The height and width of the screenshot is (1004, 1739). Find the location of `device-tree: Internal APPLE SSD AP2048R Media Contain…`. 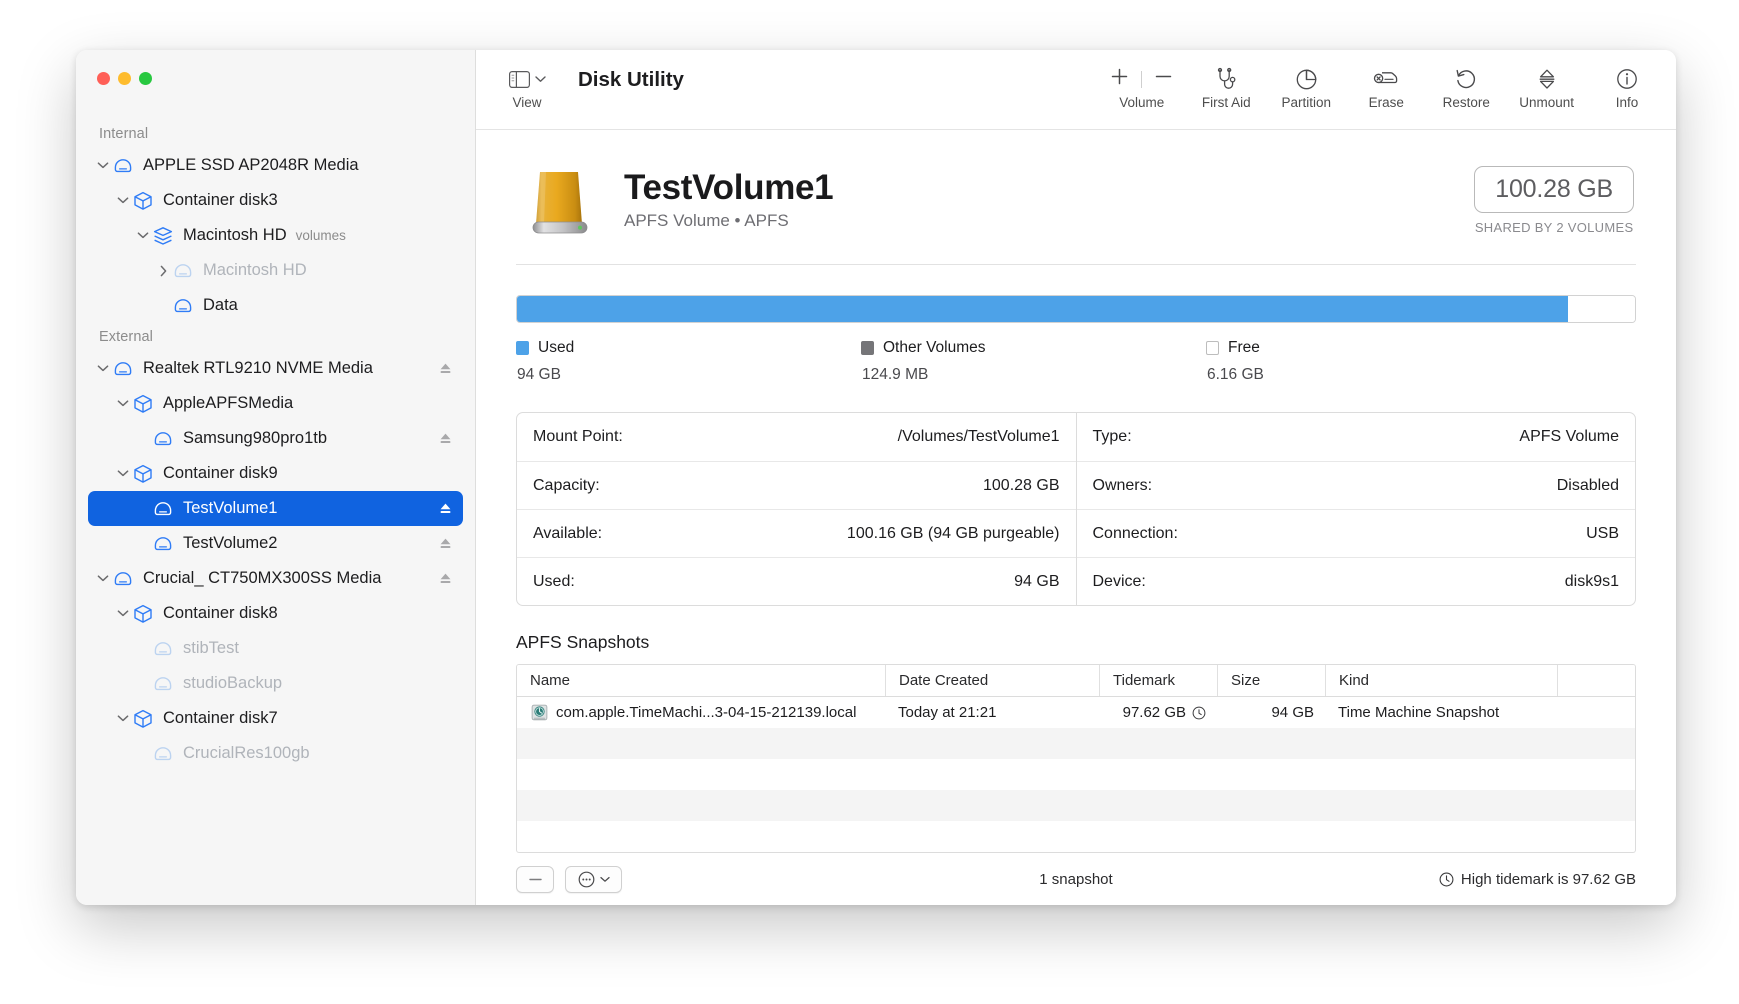

device-tree: Internal APPLE SSD AP2048R Media Contain… is located at coordinates (275, 445).